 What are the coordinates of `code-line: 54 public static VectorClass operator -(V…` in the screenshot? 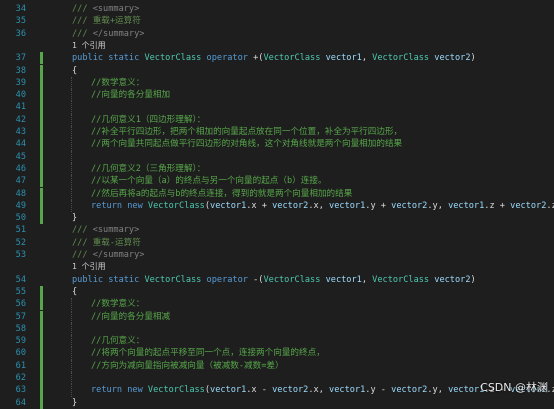 It's located at (277, 280).